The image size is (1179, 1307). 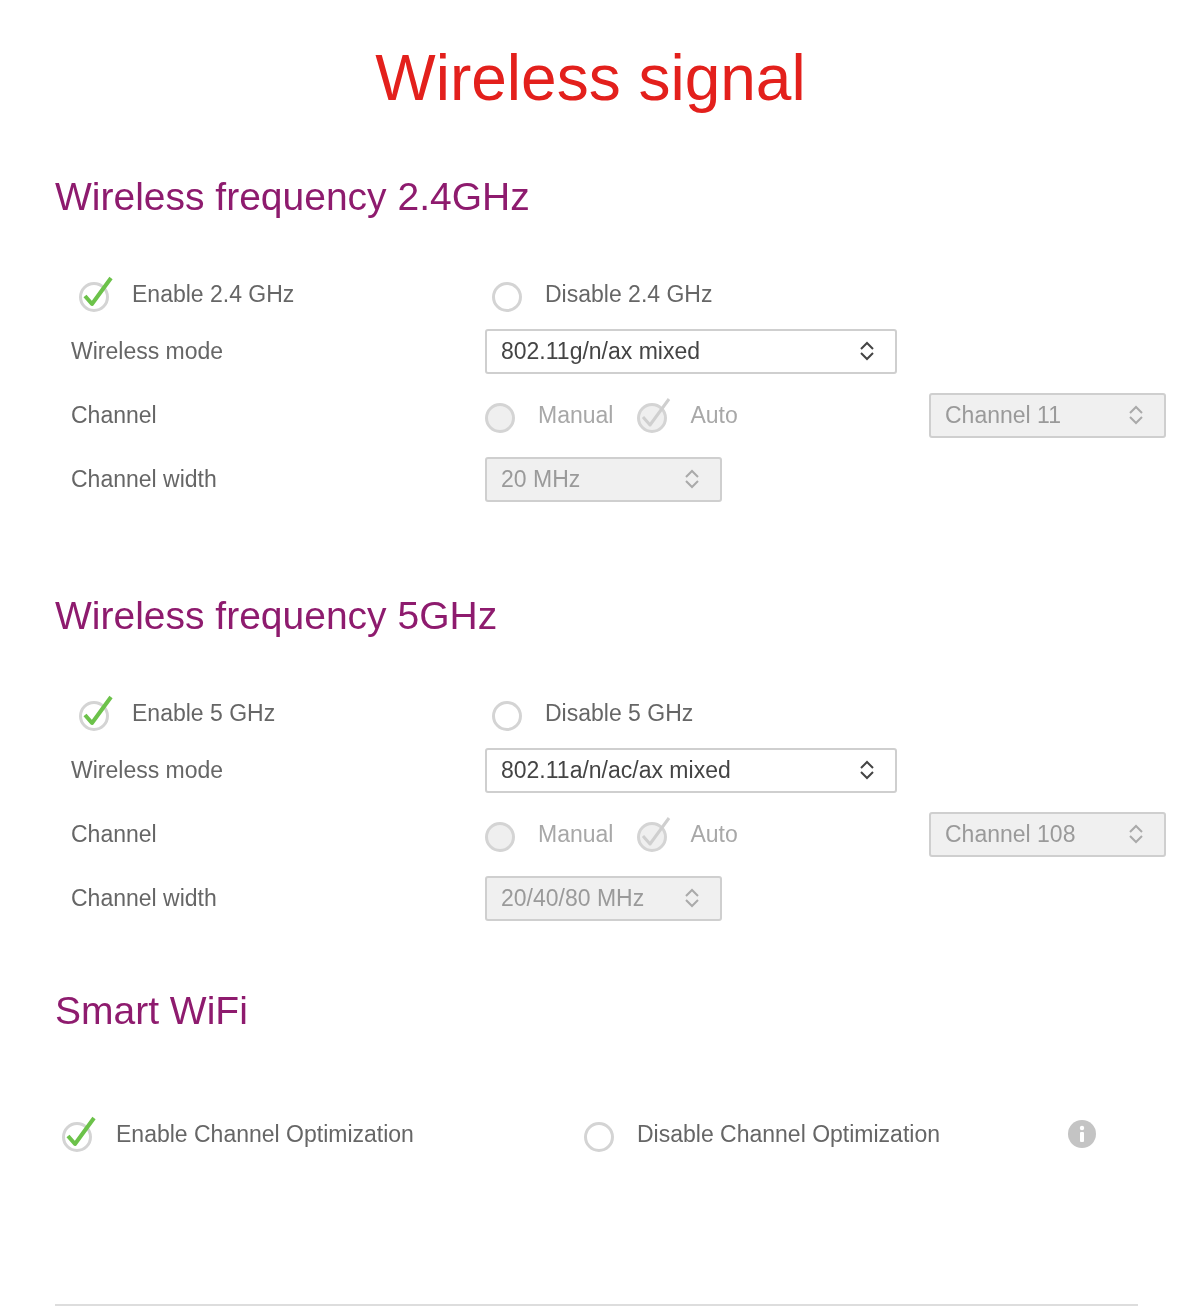 What do you see at coordinates (293, 197) in the screenshot?
I see `section-heading: Wireless frequency 2.4GHz` at bounding box center [293, 197].